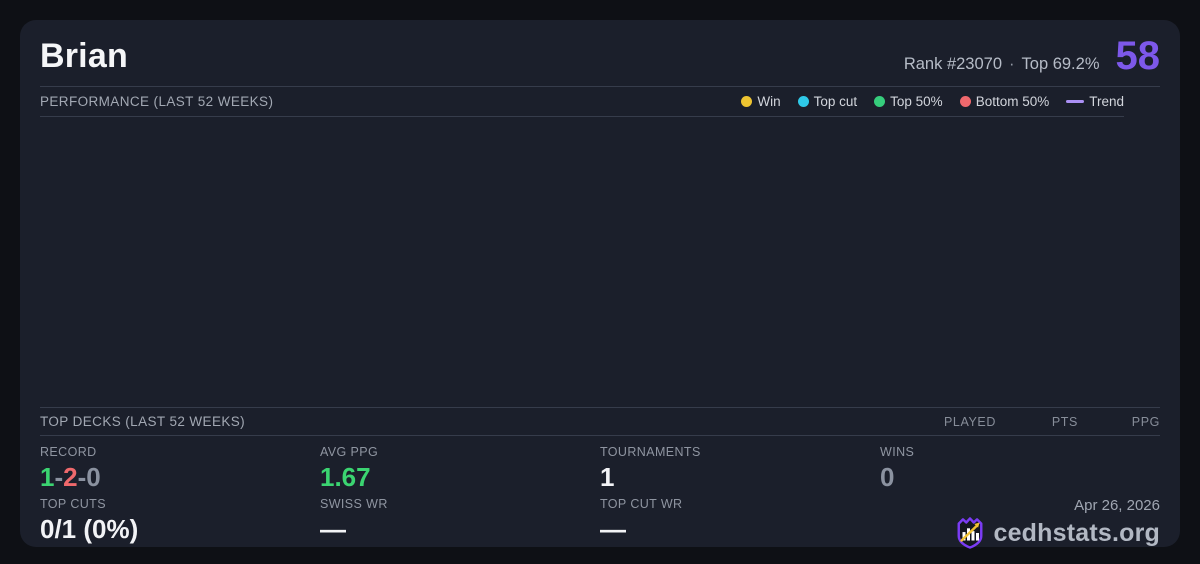  I want to click on rank-block: Rank #23070 · Top 69.2% 58, so click(1032, 56).